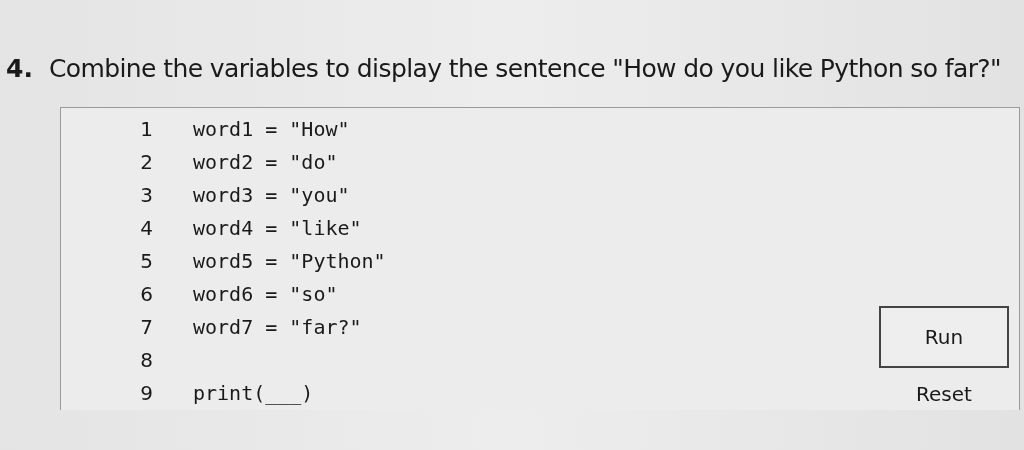 This screenshot has width=1024, height=450. What do you see at coordinates (146, 392) in the screenshot?
I see `line-number: 9` at bounding box center [146, 392].